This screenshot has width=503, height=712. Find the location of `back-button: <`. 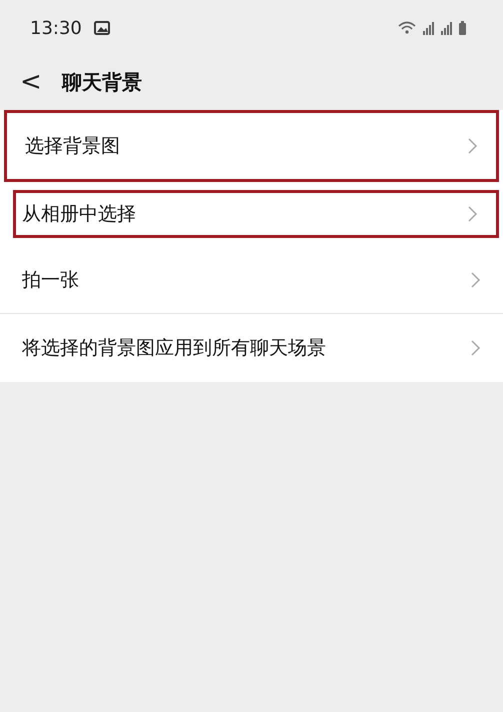

back-button: < is located at coordinates (31, 82).